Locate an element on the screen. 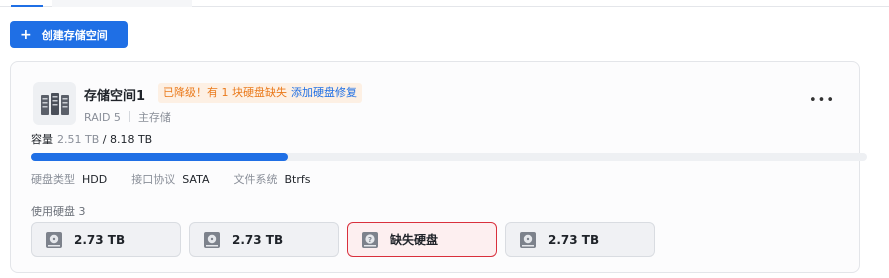 This screenshot has height=278, width=889. used-disks-label: 使用硬盘 3 is located at coordinates (58, 211).